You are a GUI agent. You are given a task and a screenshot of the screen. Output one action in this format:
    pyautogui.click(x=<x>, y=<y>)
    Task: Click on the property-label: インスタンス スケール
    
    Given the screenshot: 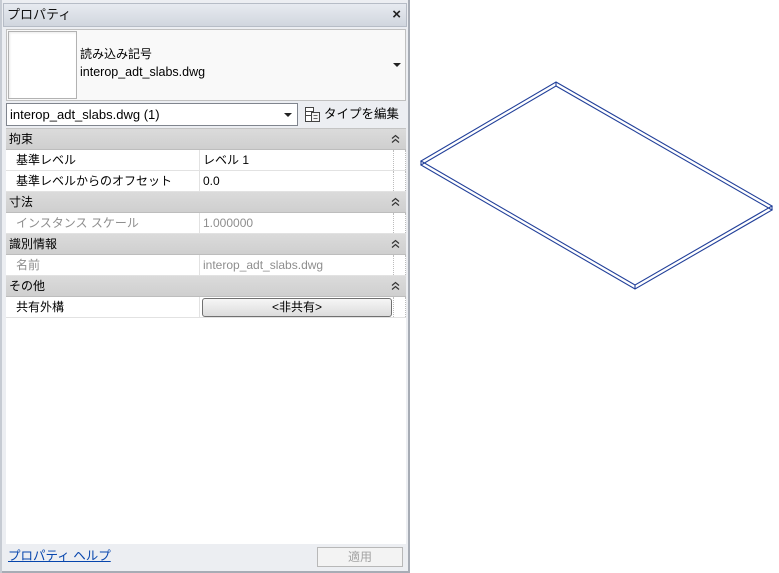 What is the action you would take?
    pyautogui.click(x=77, y=223)
    